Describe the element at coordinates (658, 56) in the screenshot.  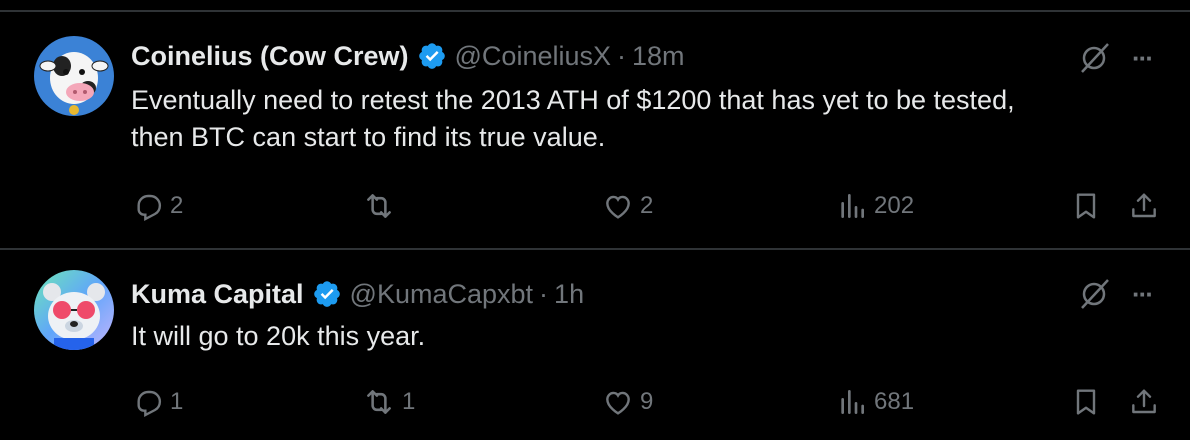
I see `timestamp: 18m` at that location.